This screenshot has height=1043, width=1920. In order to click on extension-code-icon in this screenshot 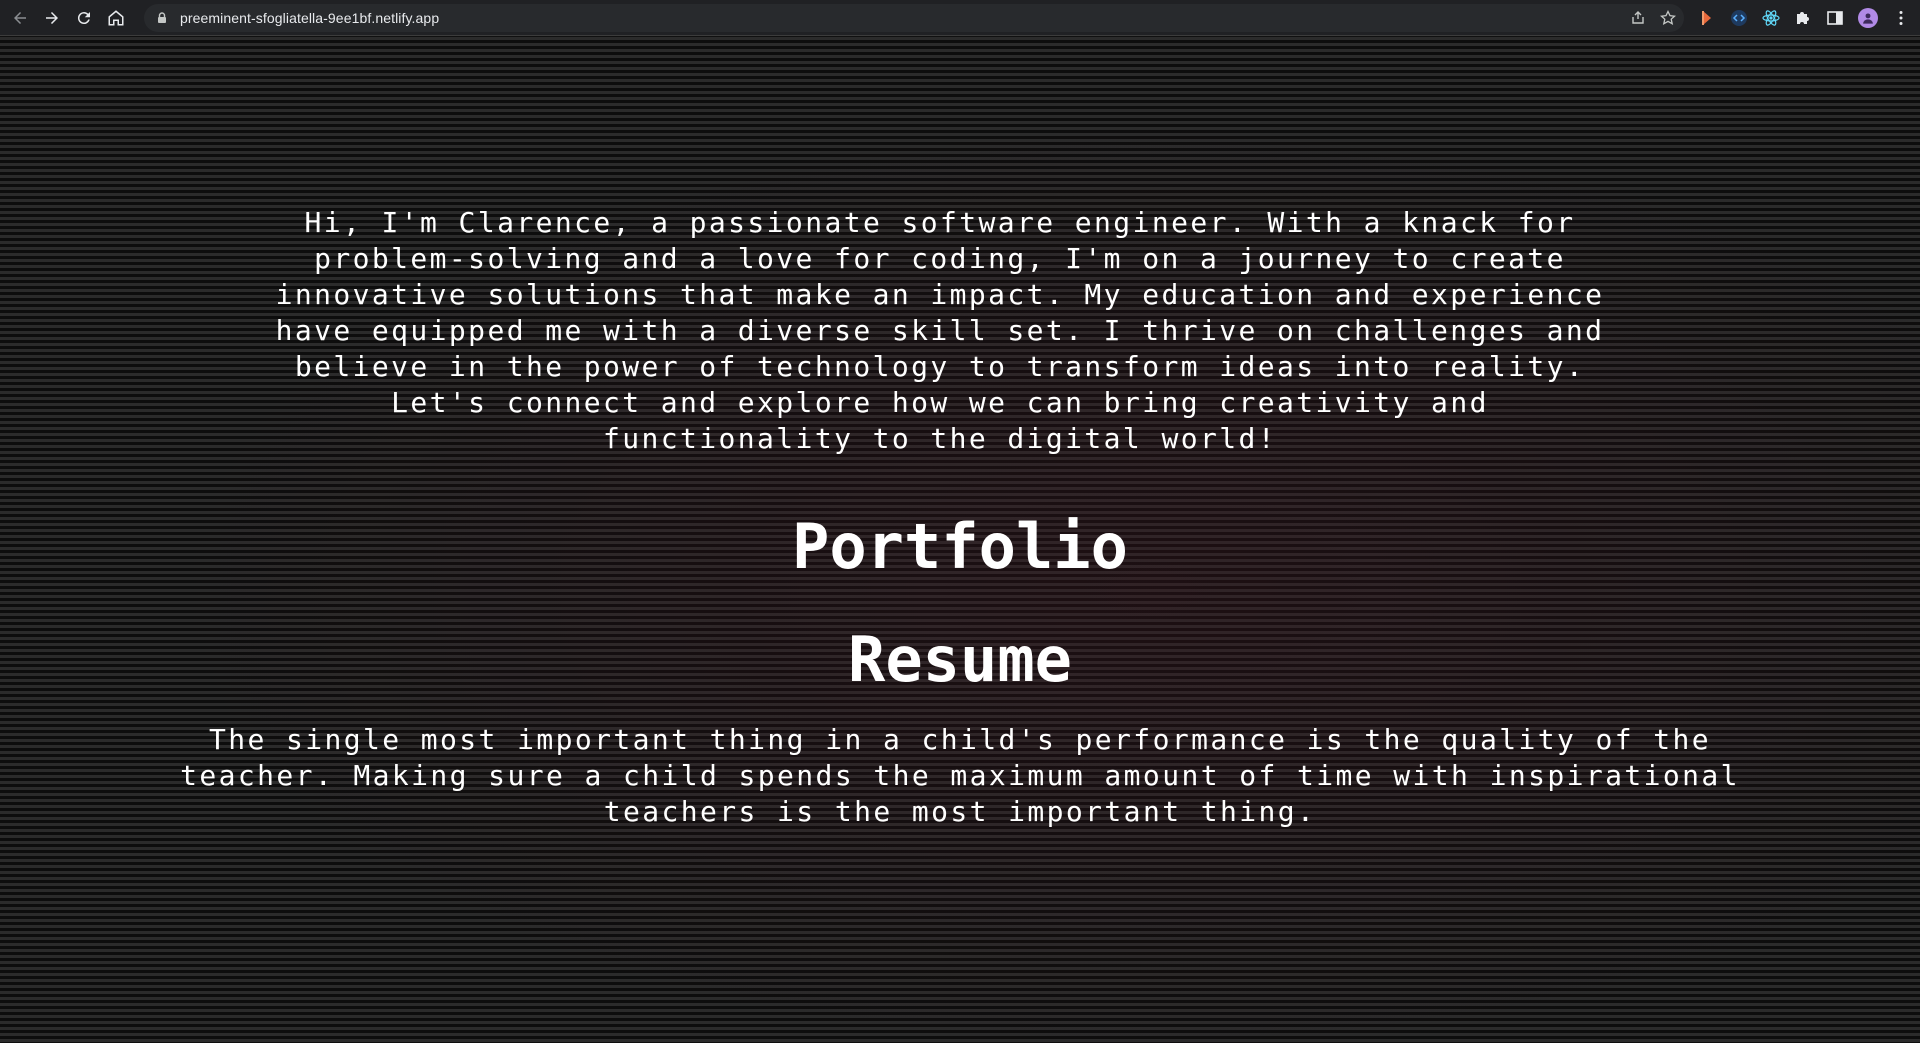, I will do `click(1739, 18)`.